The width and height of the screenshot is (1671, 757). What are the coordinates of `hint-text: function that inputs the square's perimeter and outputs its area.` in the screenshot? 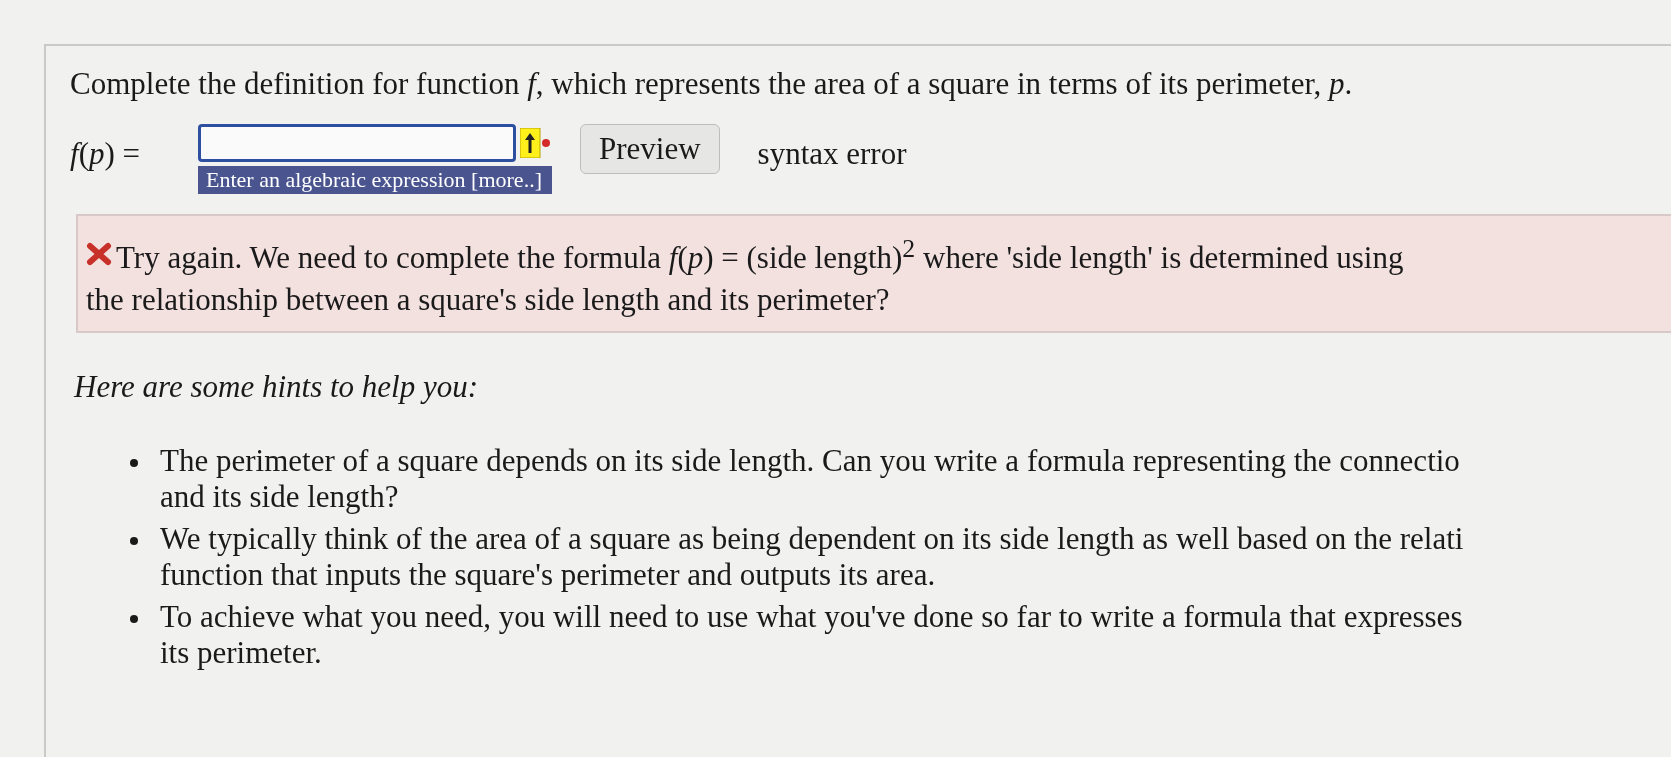 It's located at (548, 575).